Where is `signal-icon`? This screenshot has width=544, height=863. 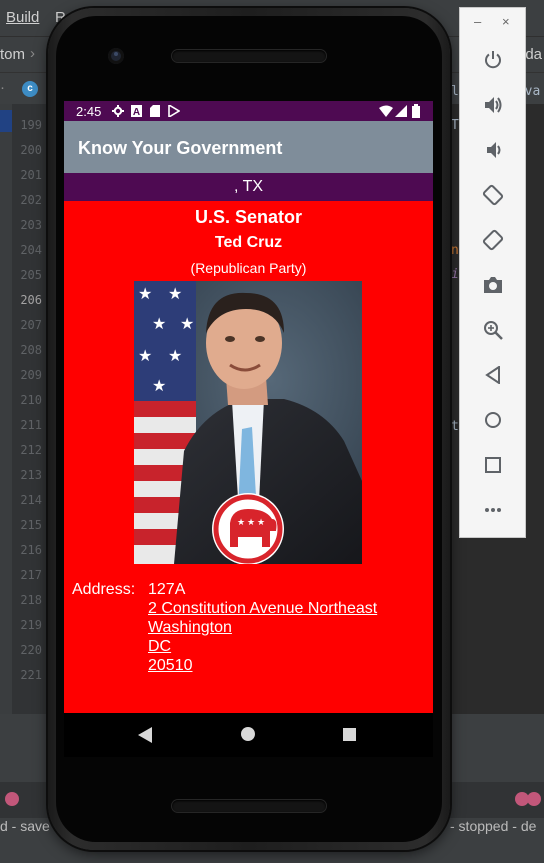 signal-icon is located at coordinates (401, 111).